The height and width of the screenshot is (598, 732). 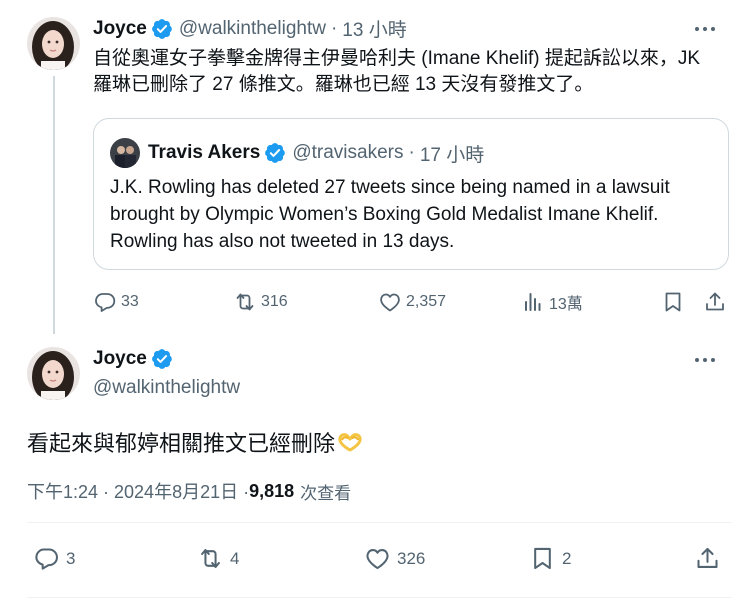 I want to click on bookmark-button: 2, so click(x=550, y=558).